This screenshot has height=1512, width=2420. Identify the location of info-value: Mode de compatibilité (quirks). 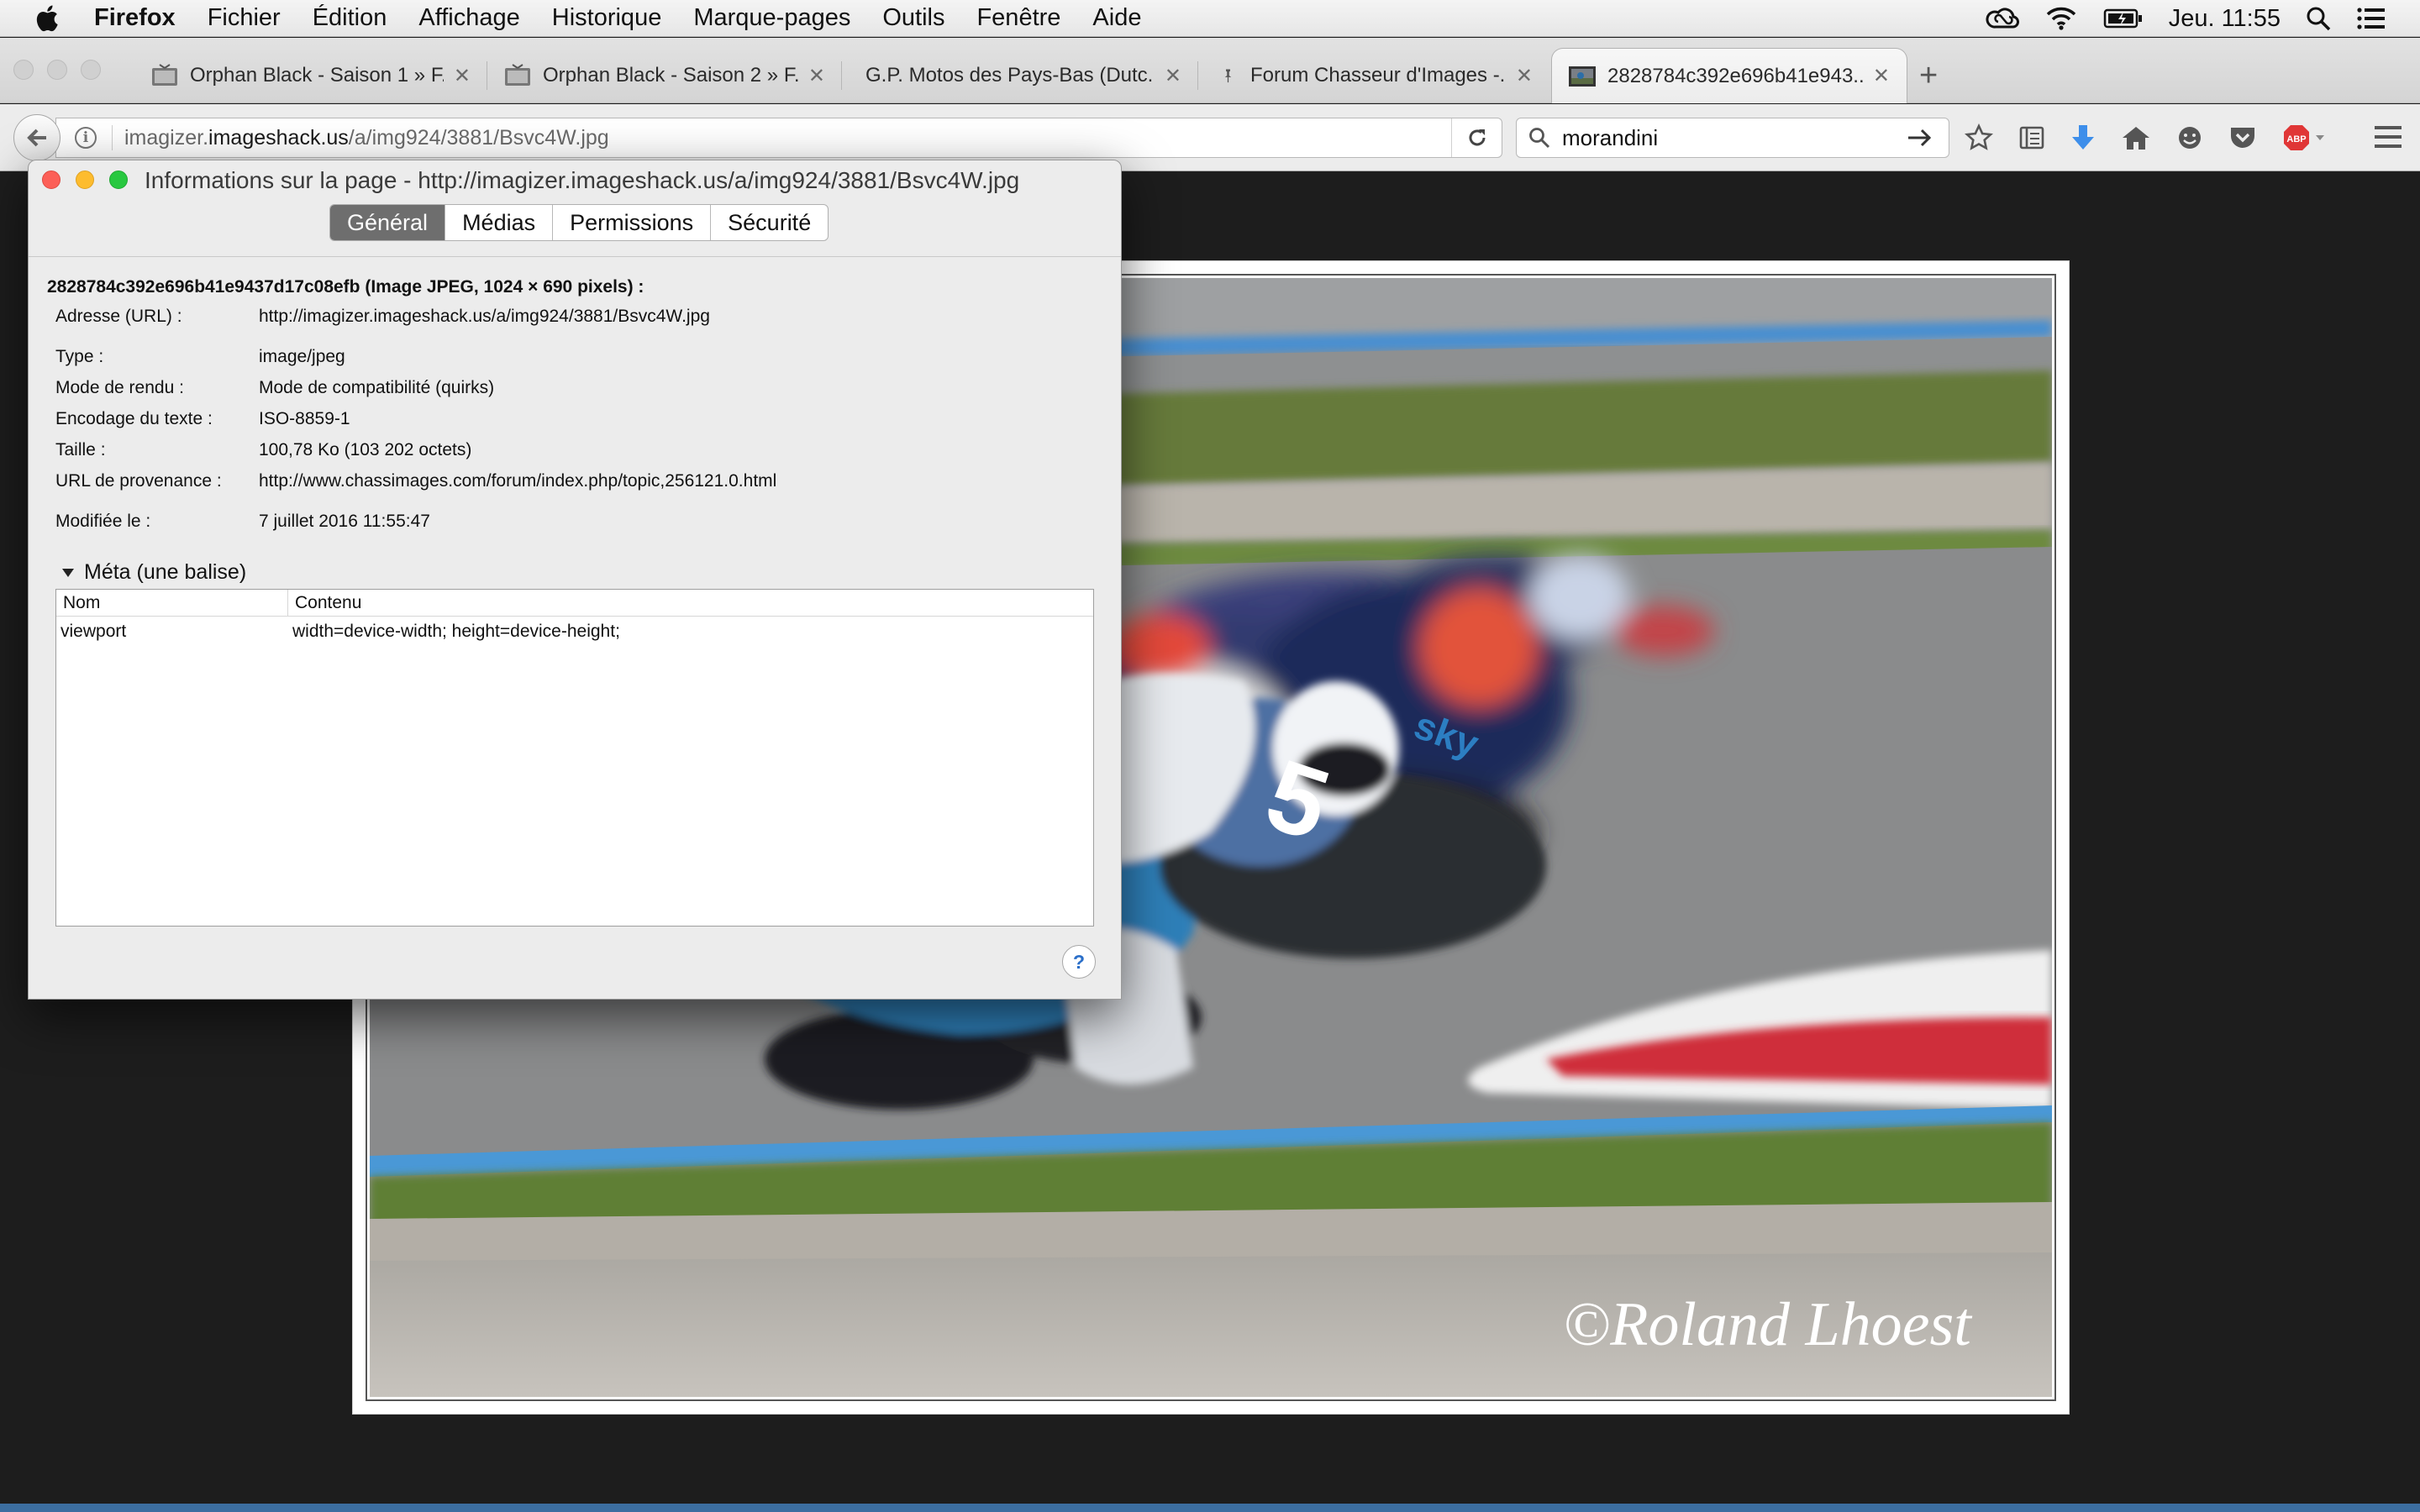
(376, 388).